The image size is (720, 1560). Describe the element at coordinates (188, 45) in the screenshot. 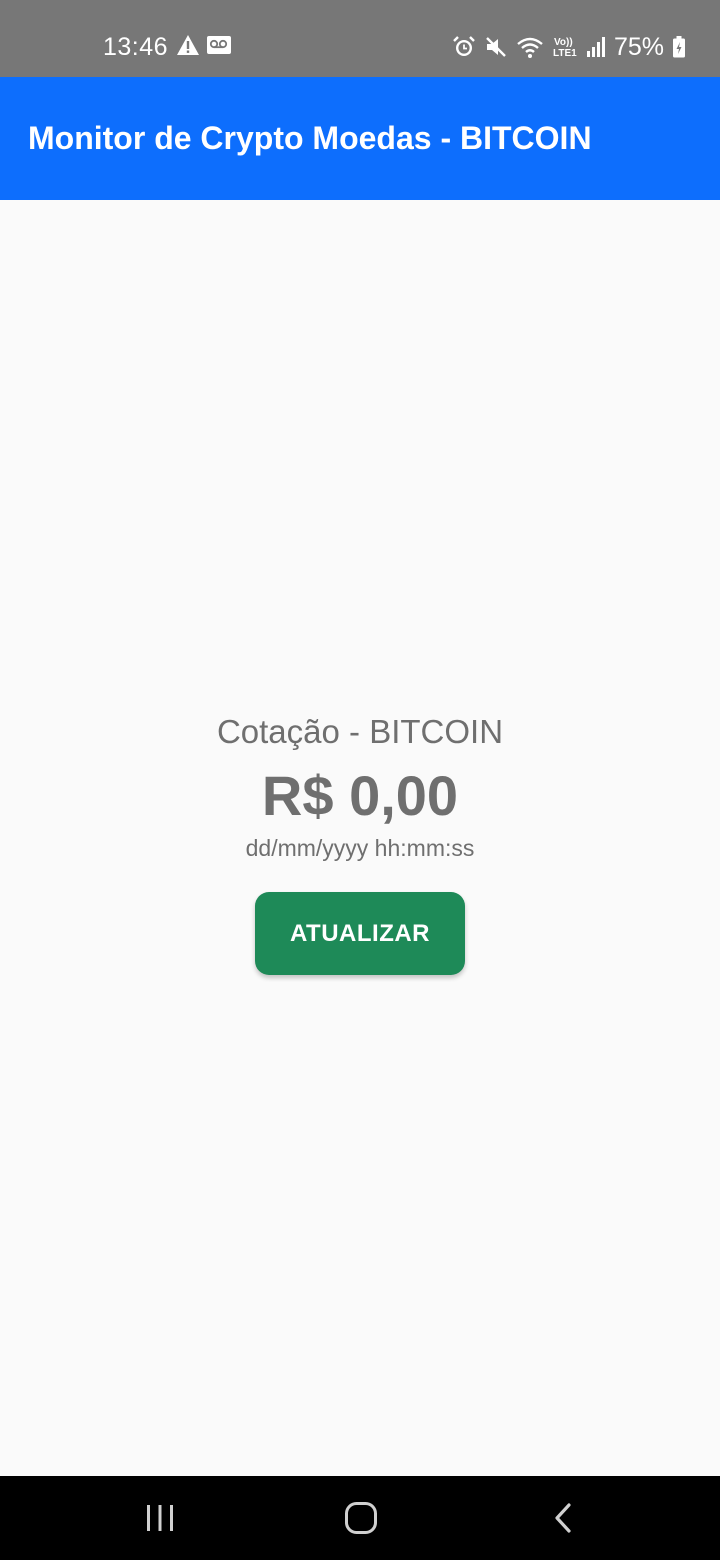

I see `alert-icon` at that location.